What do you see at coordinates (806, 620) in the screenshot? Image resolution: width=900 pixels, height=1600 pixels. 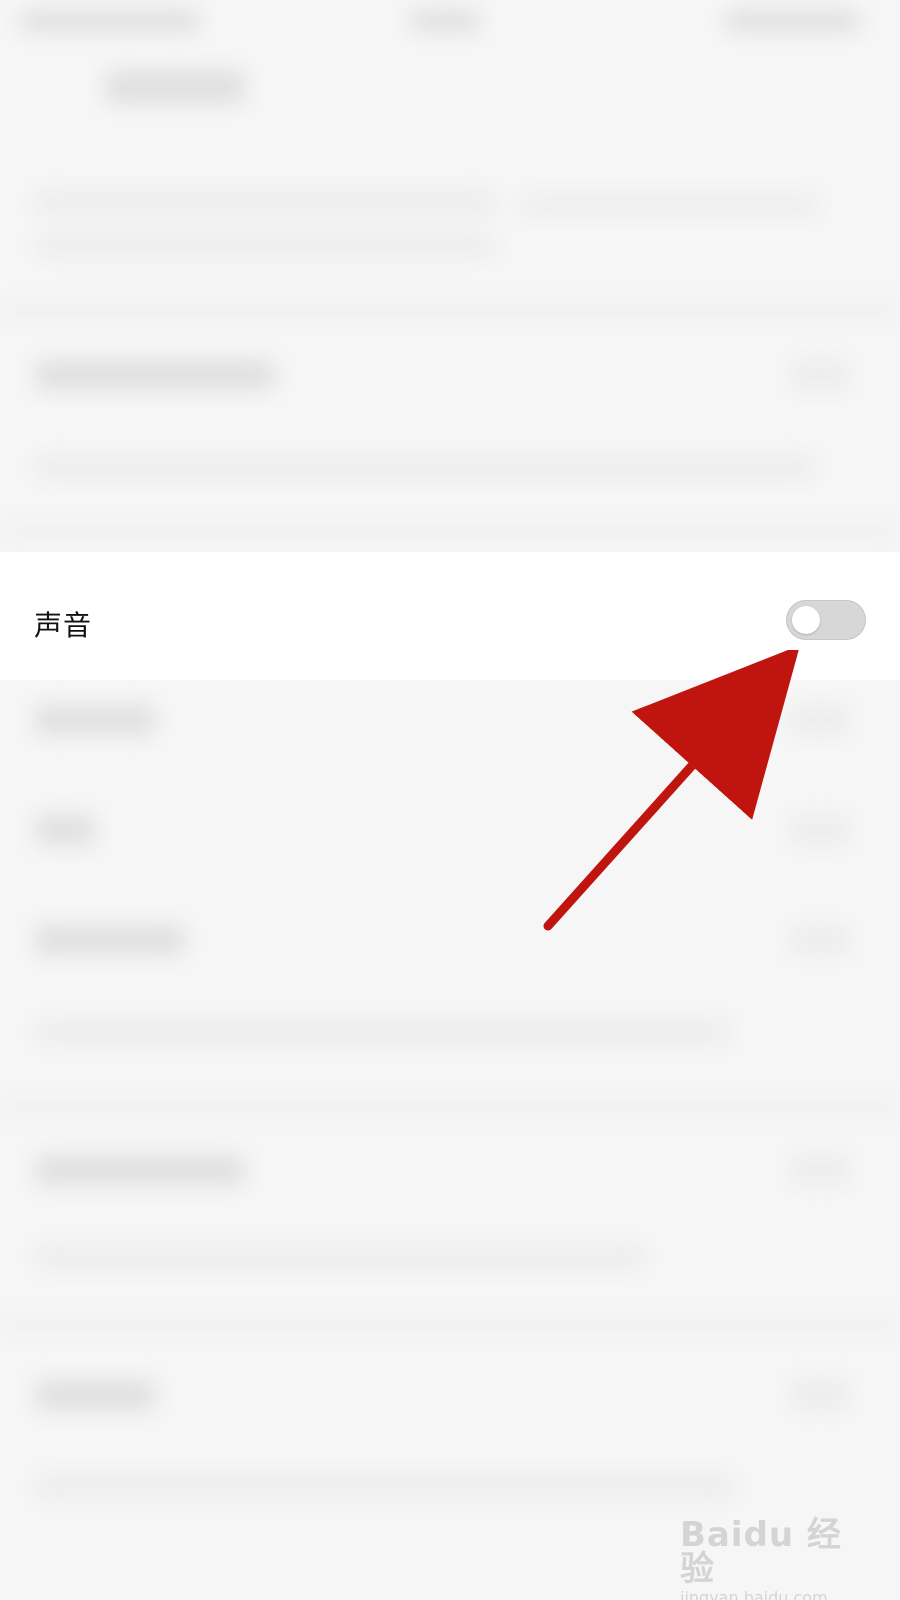 I see `toggle-knob` at bounding box center [806, 620].